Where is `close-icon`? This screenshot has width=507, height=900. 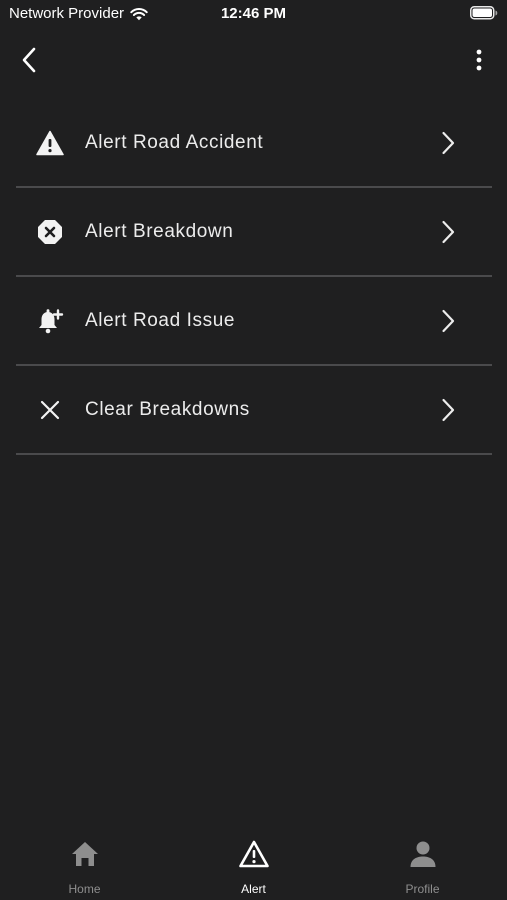
close-icon is located at coordinates (50, 410).